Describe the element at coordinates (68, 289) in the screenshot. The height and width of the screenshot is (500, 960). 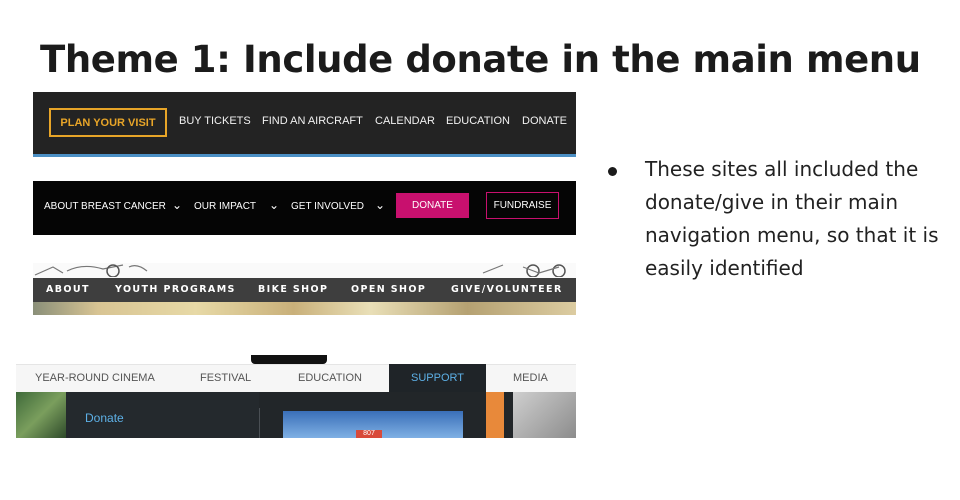
I see `nav-about: ABOUT` at that location.